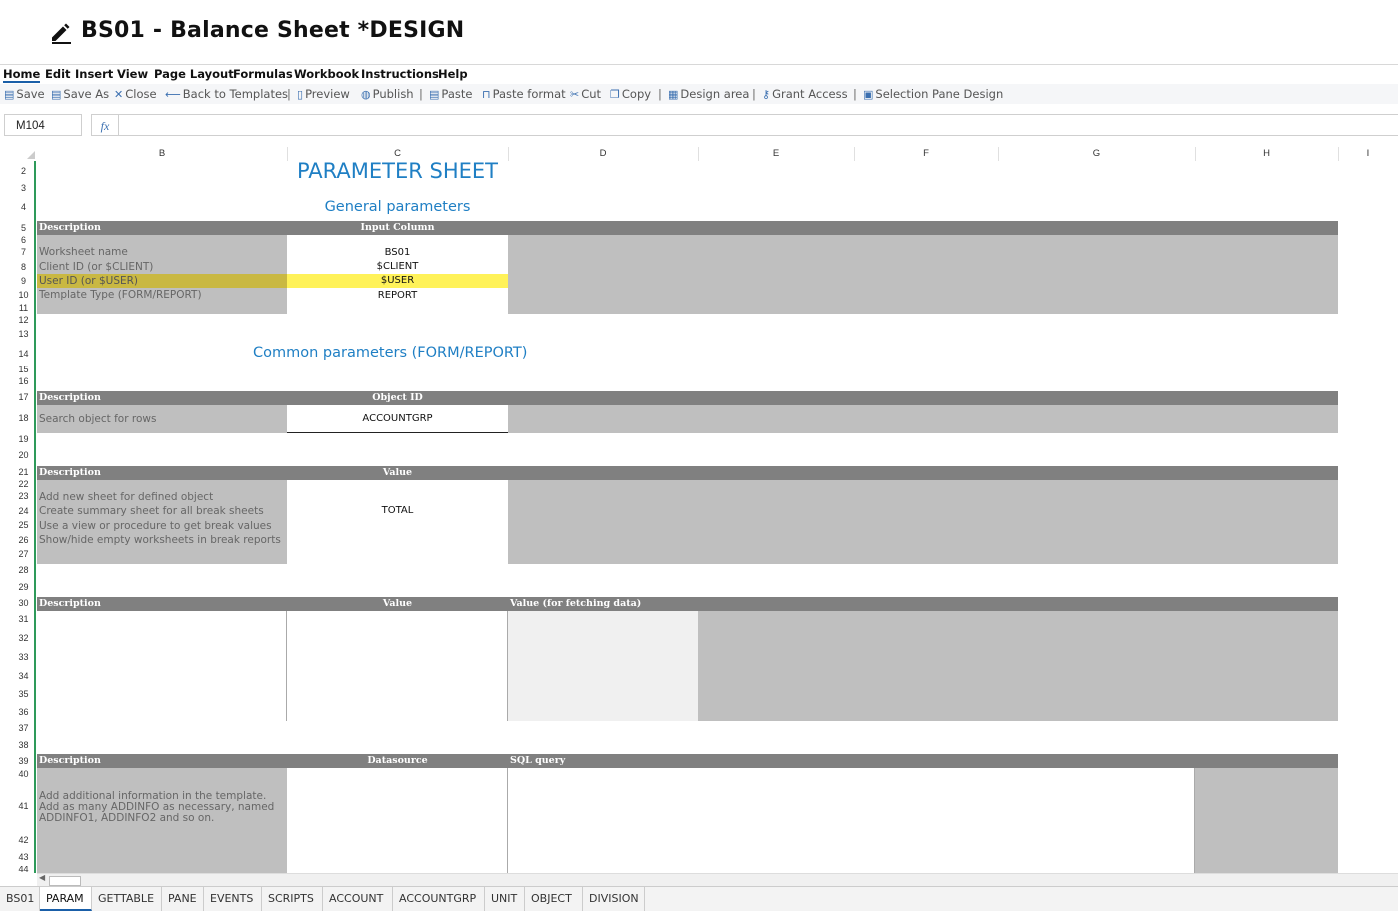 The width and height of the screenshot is (1398, 916). What do you see at coordinates (23, 171) in the screenshot?
I see `row-header: 2` at bounding box center [23, 171].